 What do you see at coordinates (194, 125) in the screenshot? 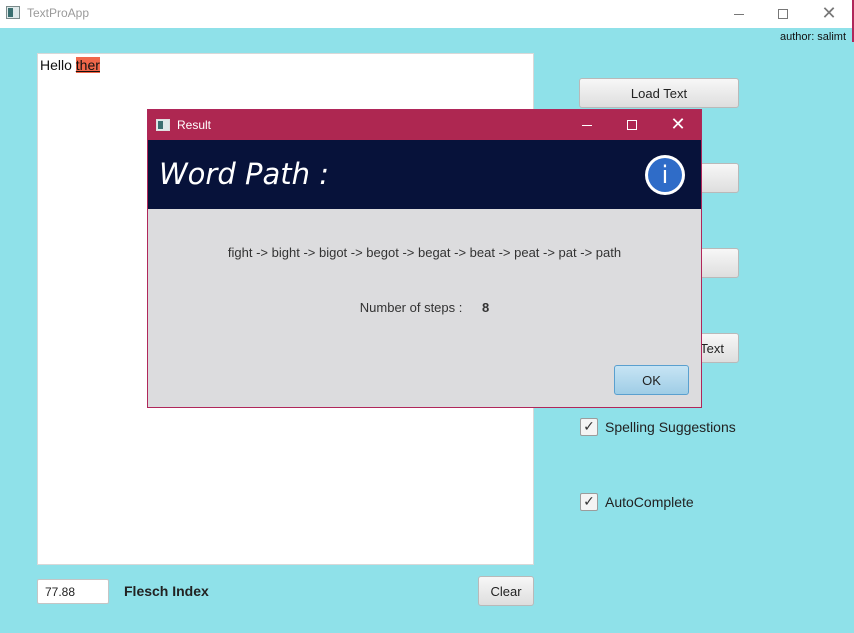
I see `dialog-title: Result` at bounding box center [194, 125].